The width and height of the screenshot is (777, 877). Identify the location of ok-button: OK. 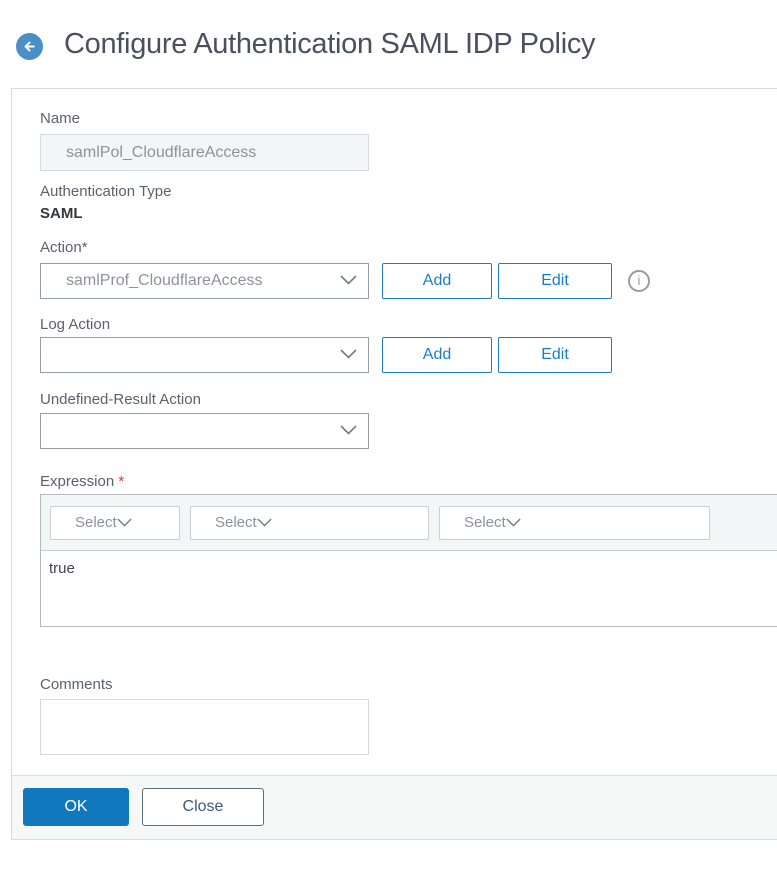
(76, 807).